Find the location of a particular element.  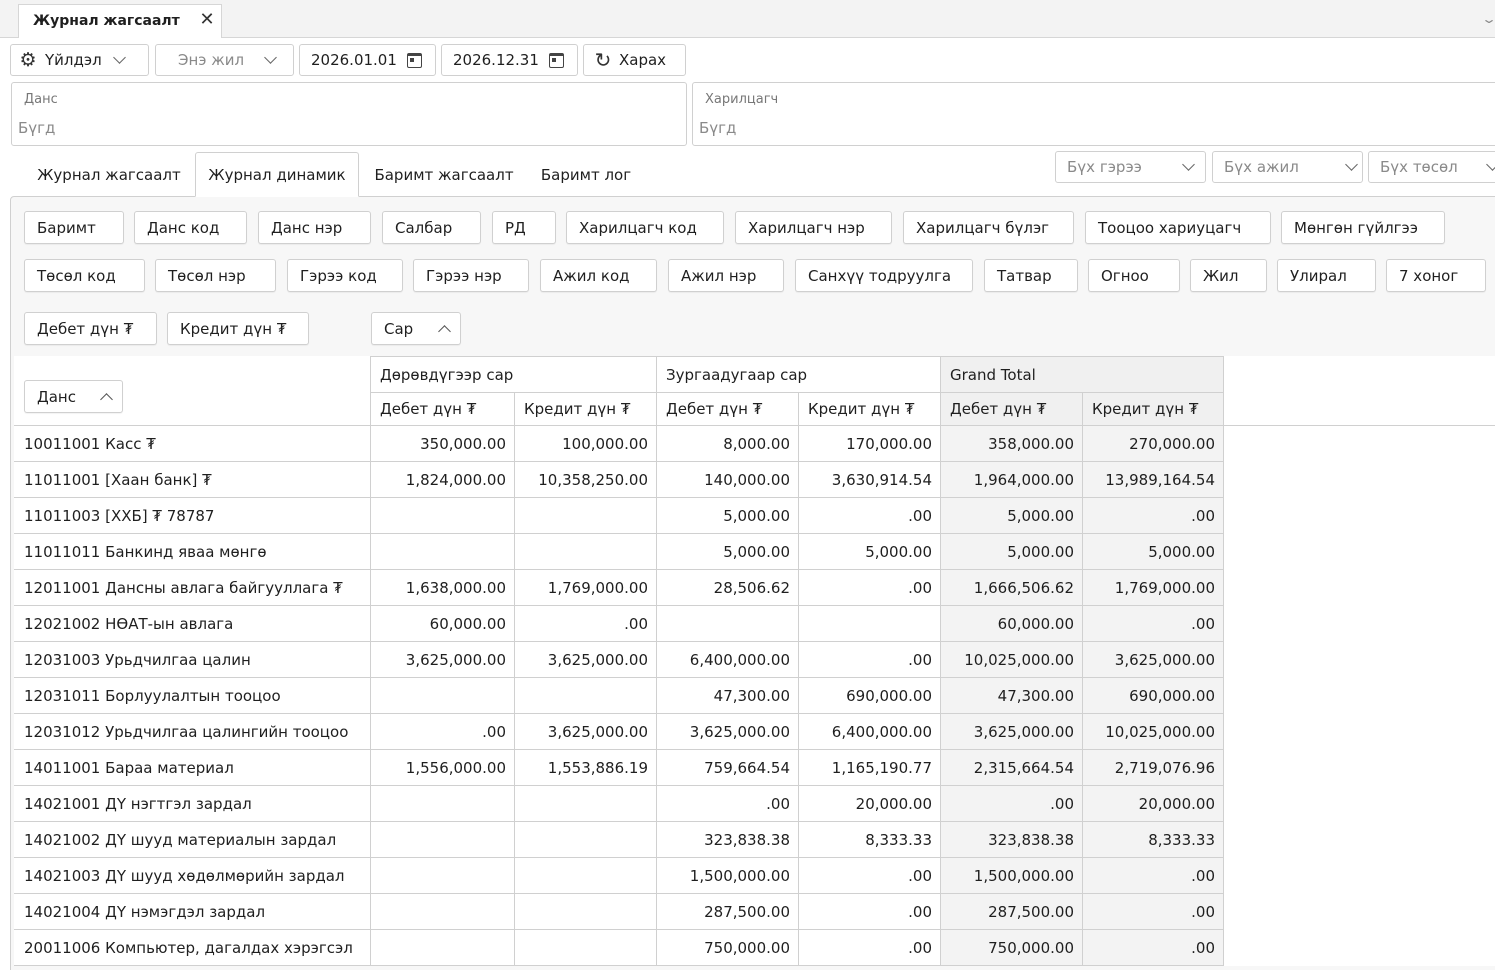

field-chip-partner-code: Харилцагч код is located at coordinates (645, 227).